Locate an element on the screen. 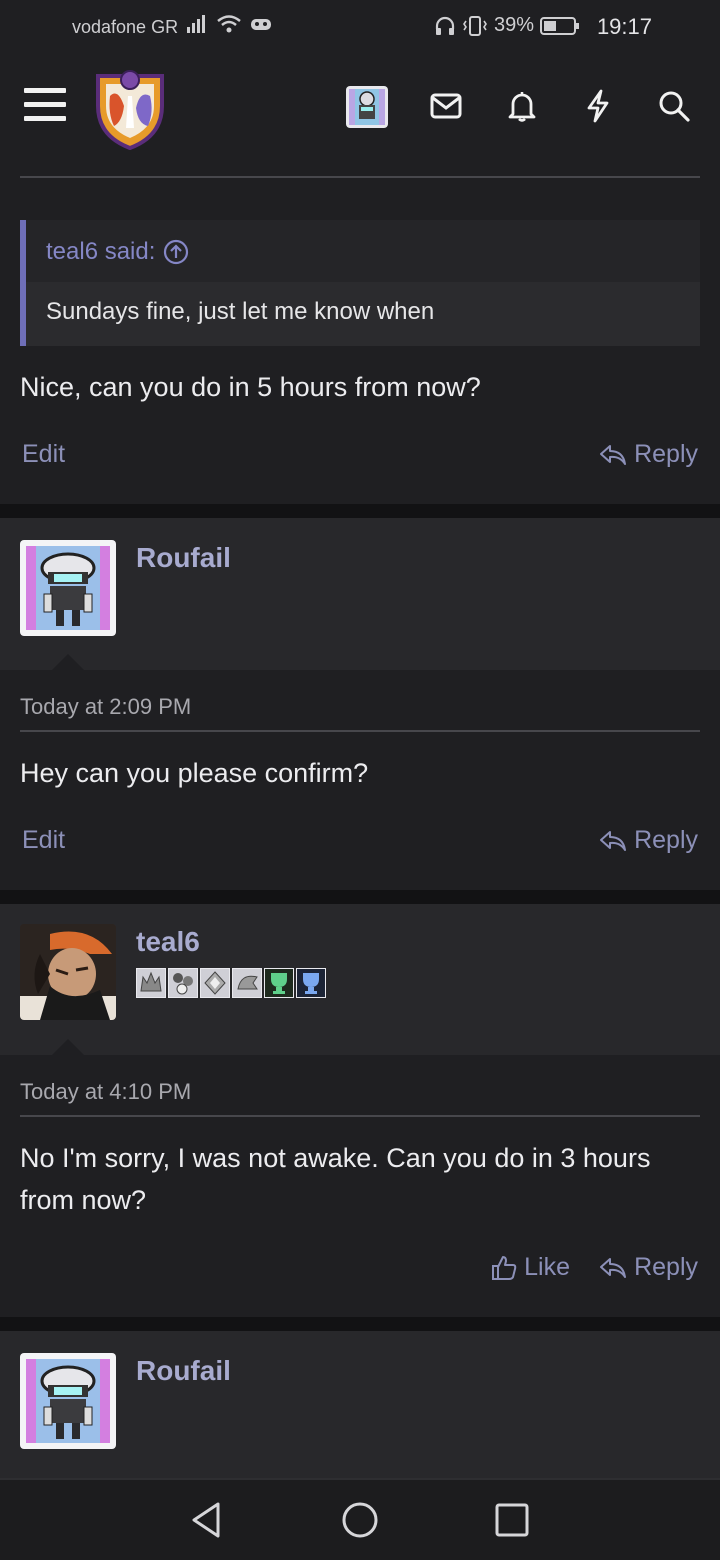 The width and height of the screenshot is (720, 1560). post-text: Nice, can you do in 5 hours from now? is located at coordinates (250, 387).